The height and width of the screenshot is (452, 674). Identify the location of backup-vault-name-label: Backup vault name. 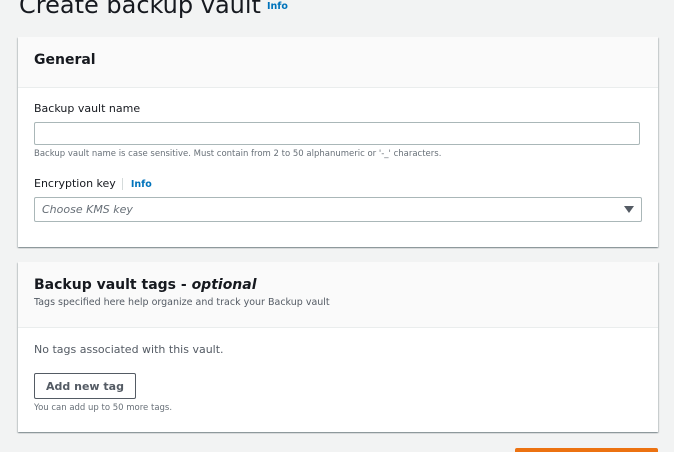
(87, 108).